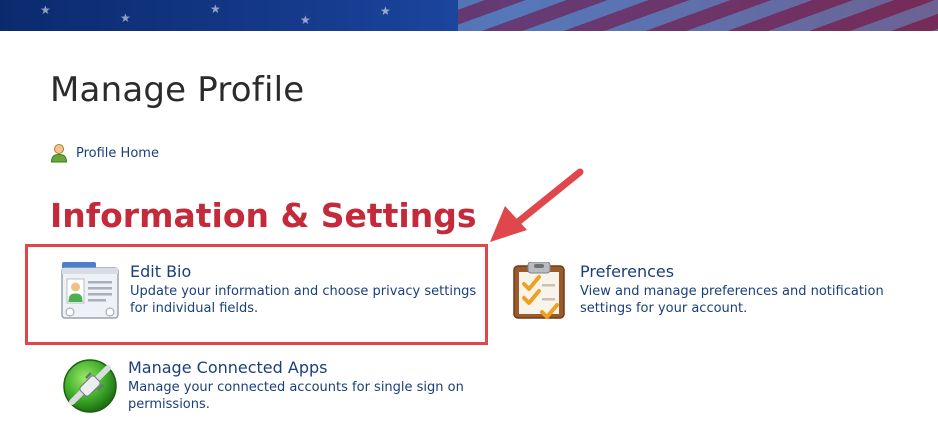  I want to click on header-banner: ★ ★ ★ ★ ★, so click(469, 15).